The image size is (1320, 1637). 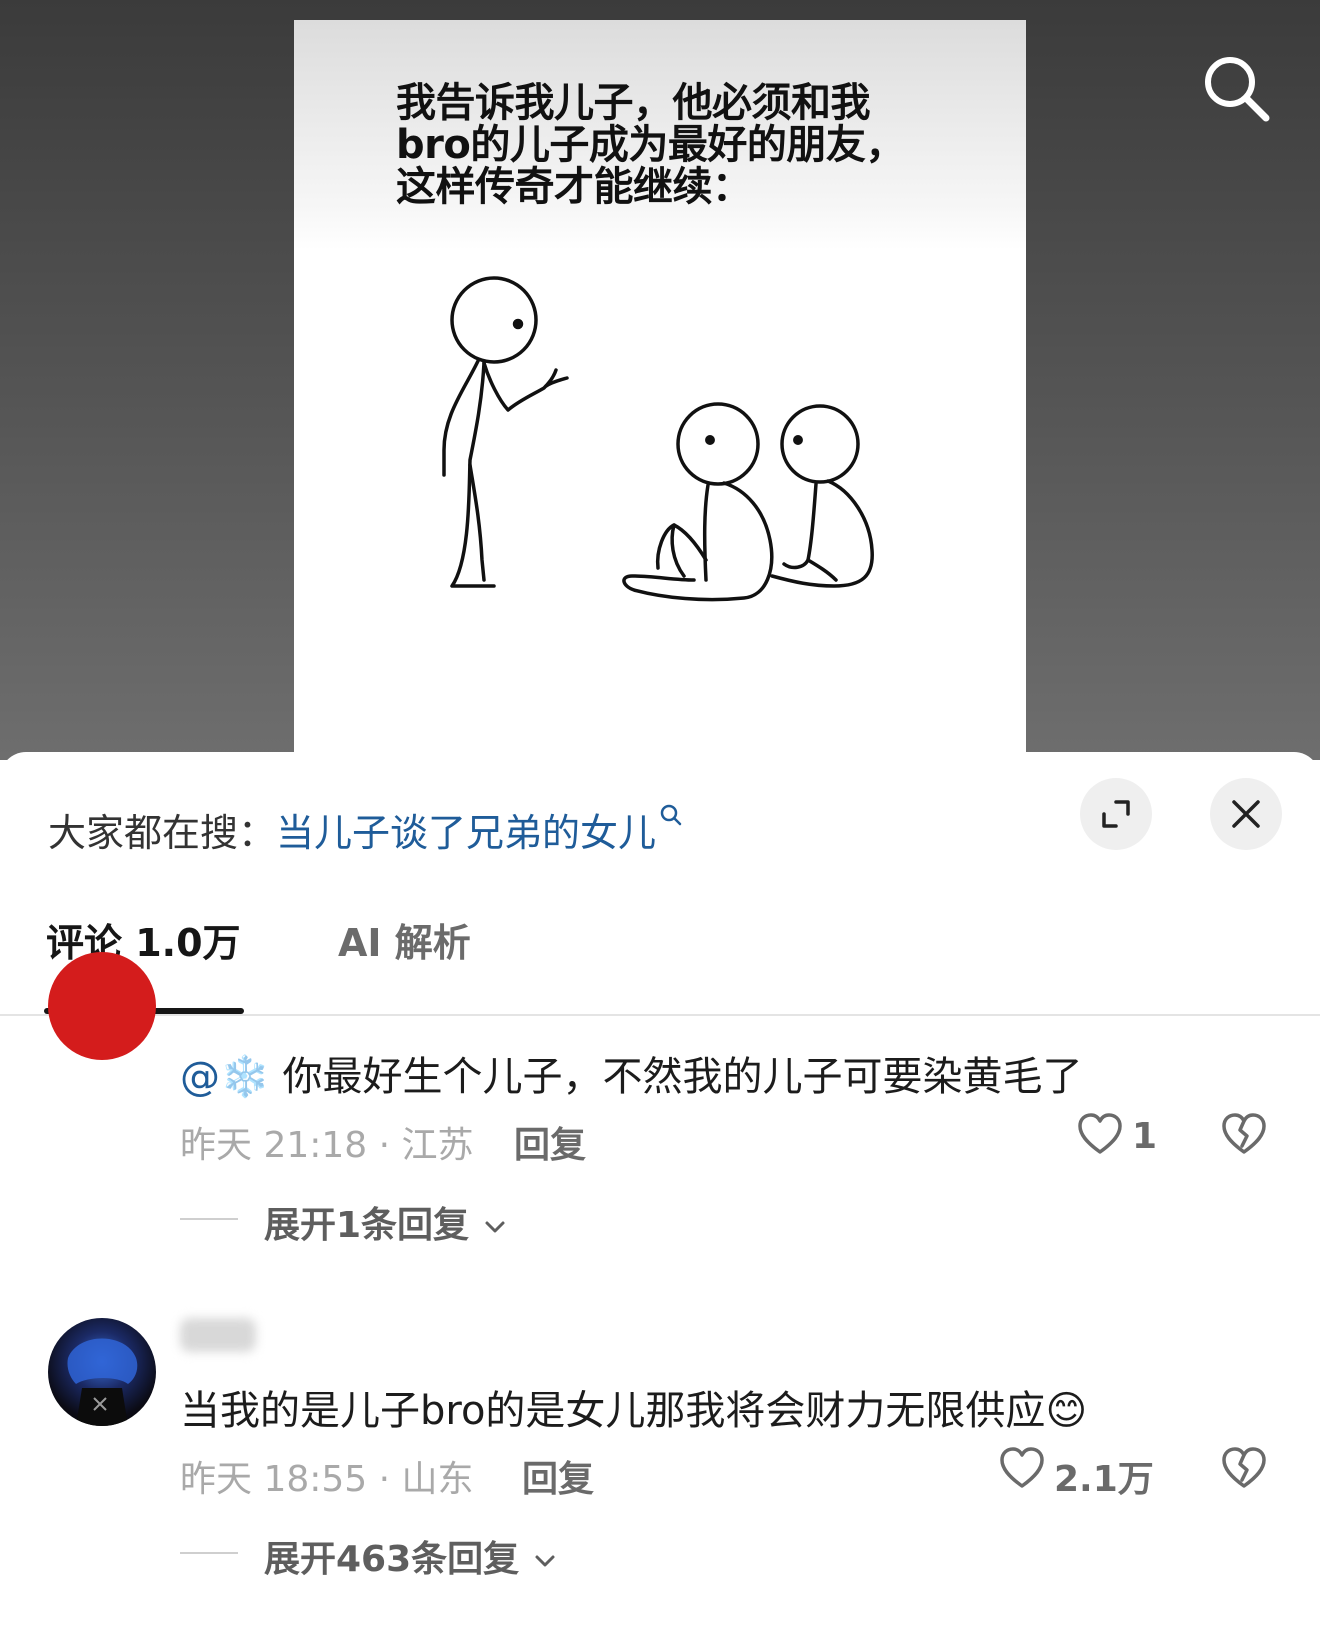 I want to click on search-icon, so click(x=1237, y=89).